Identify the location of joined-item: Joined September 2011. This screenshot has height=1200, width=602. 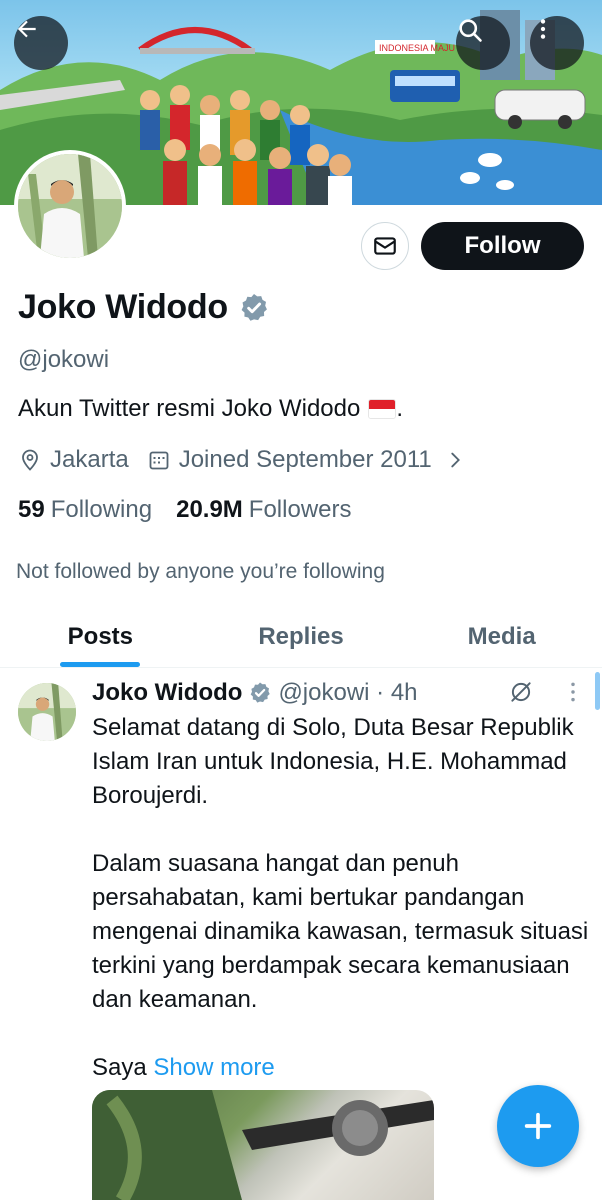
(289, 460).